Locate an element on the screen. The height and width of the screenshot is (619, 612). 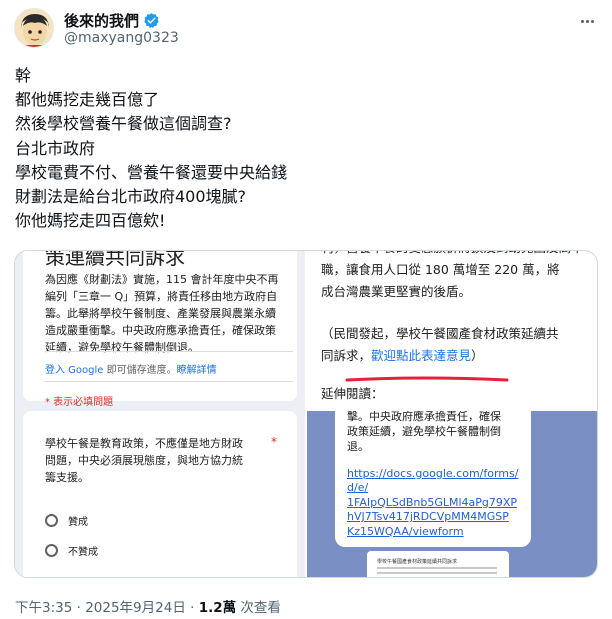
article-line: 利，營養午餐的受惠族群將擴及到幼兒園及高中 is located at coordinates (452, 255).